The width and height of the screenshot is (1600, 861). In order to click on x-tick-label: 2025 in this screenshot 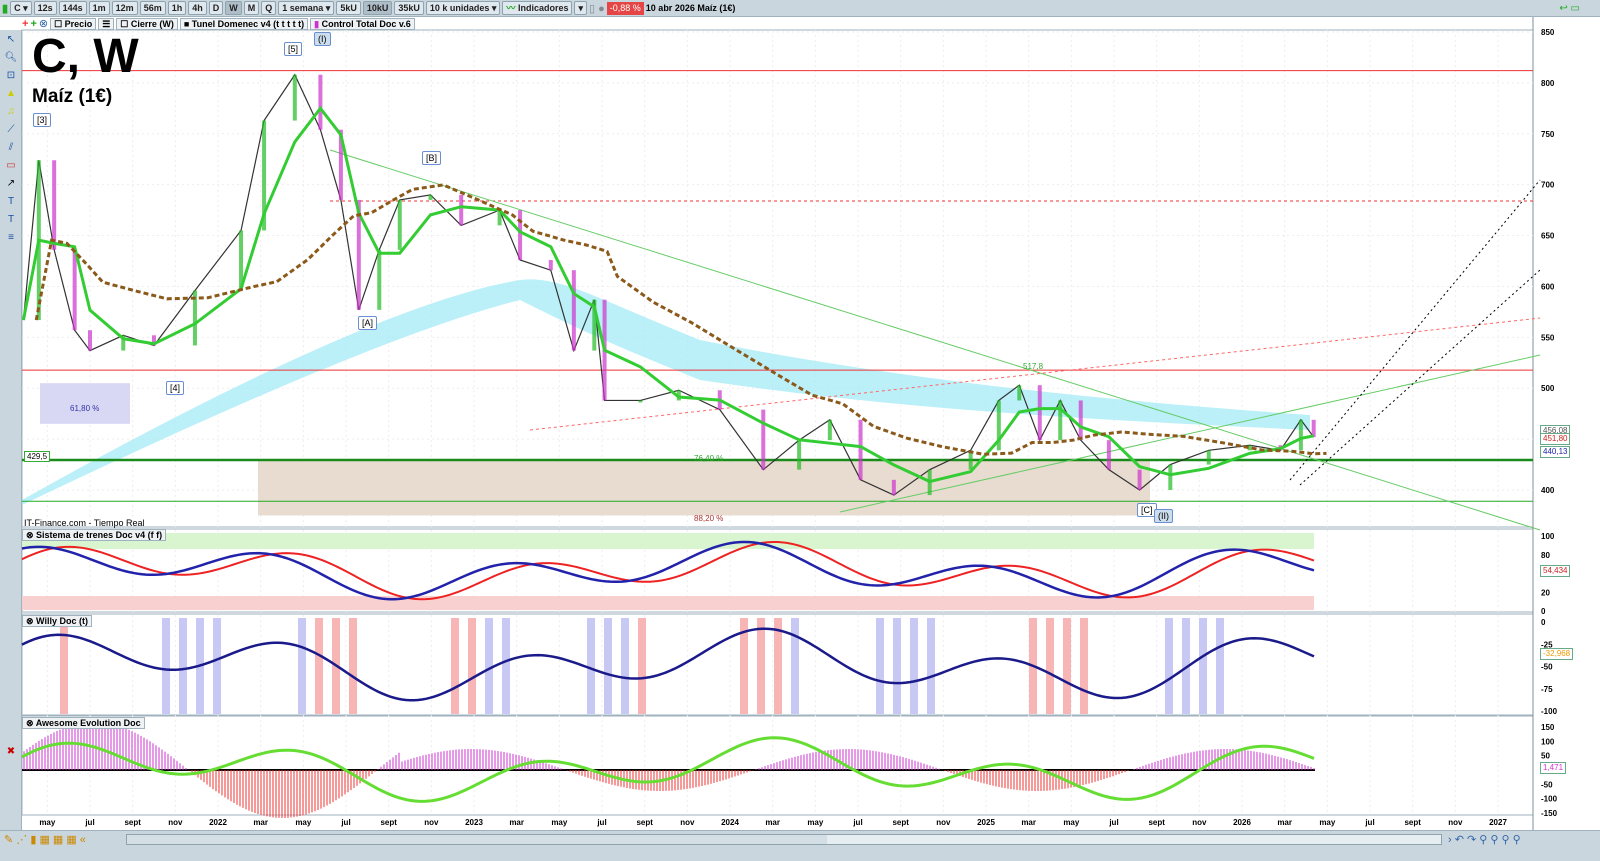, I will do `click(986, 822)`.